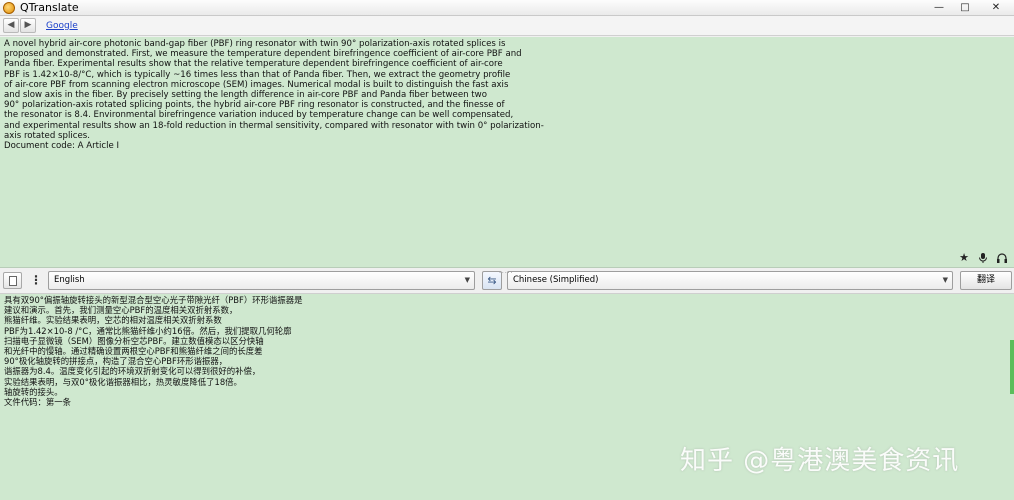 The height and width of the screenshot is (500, 1014). I want to click on source-language-value: English, so click(69, 280).